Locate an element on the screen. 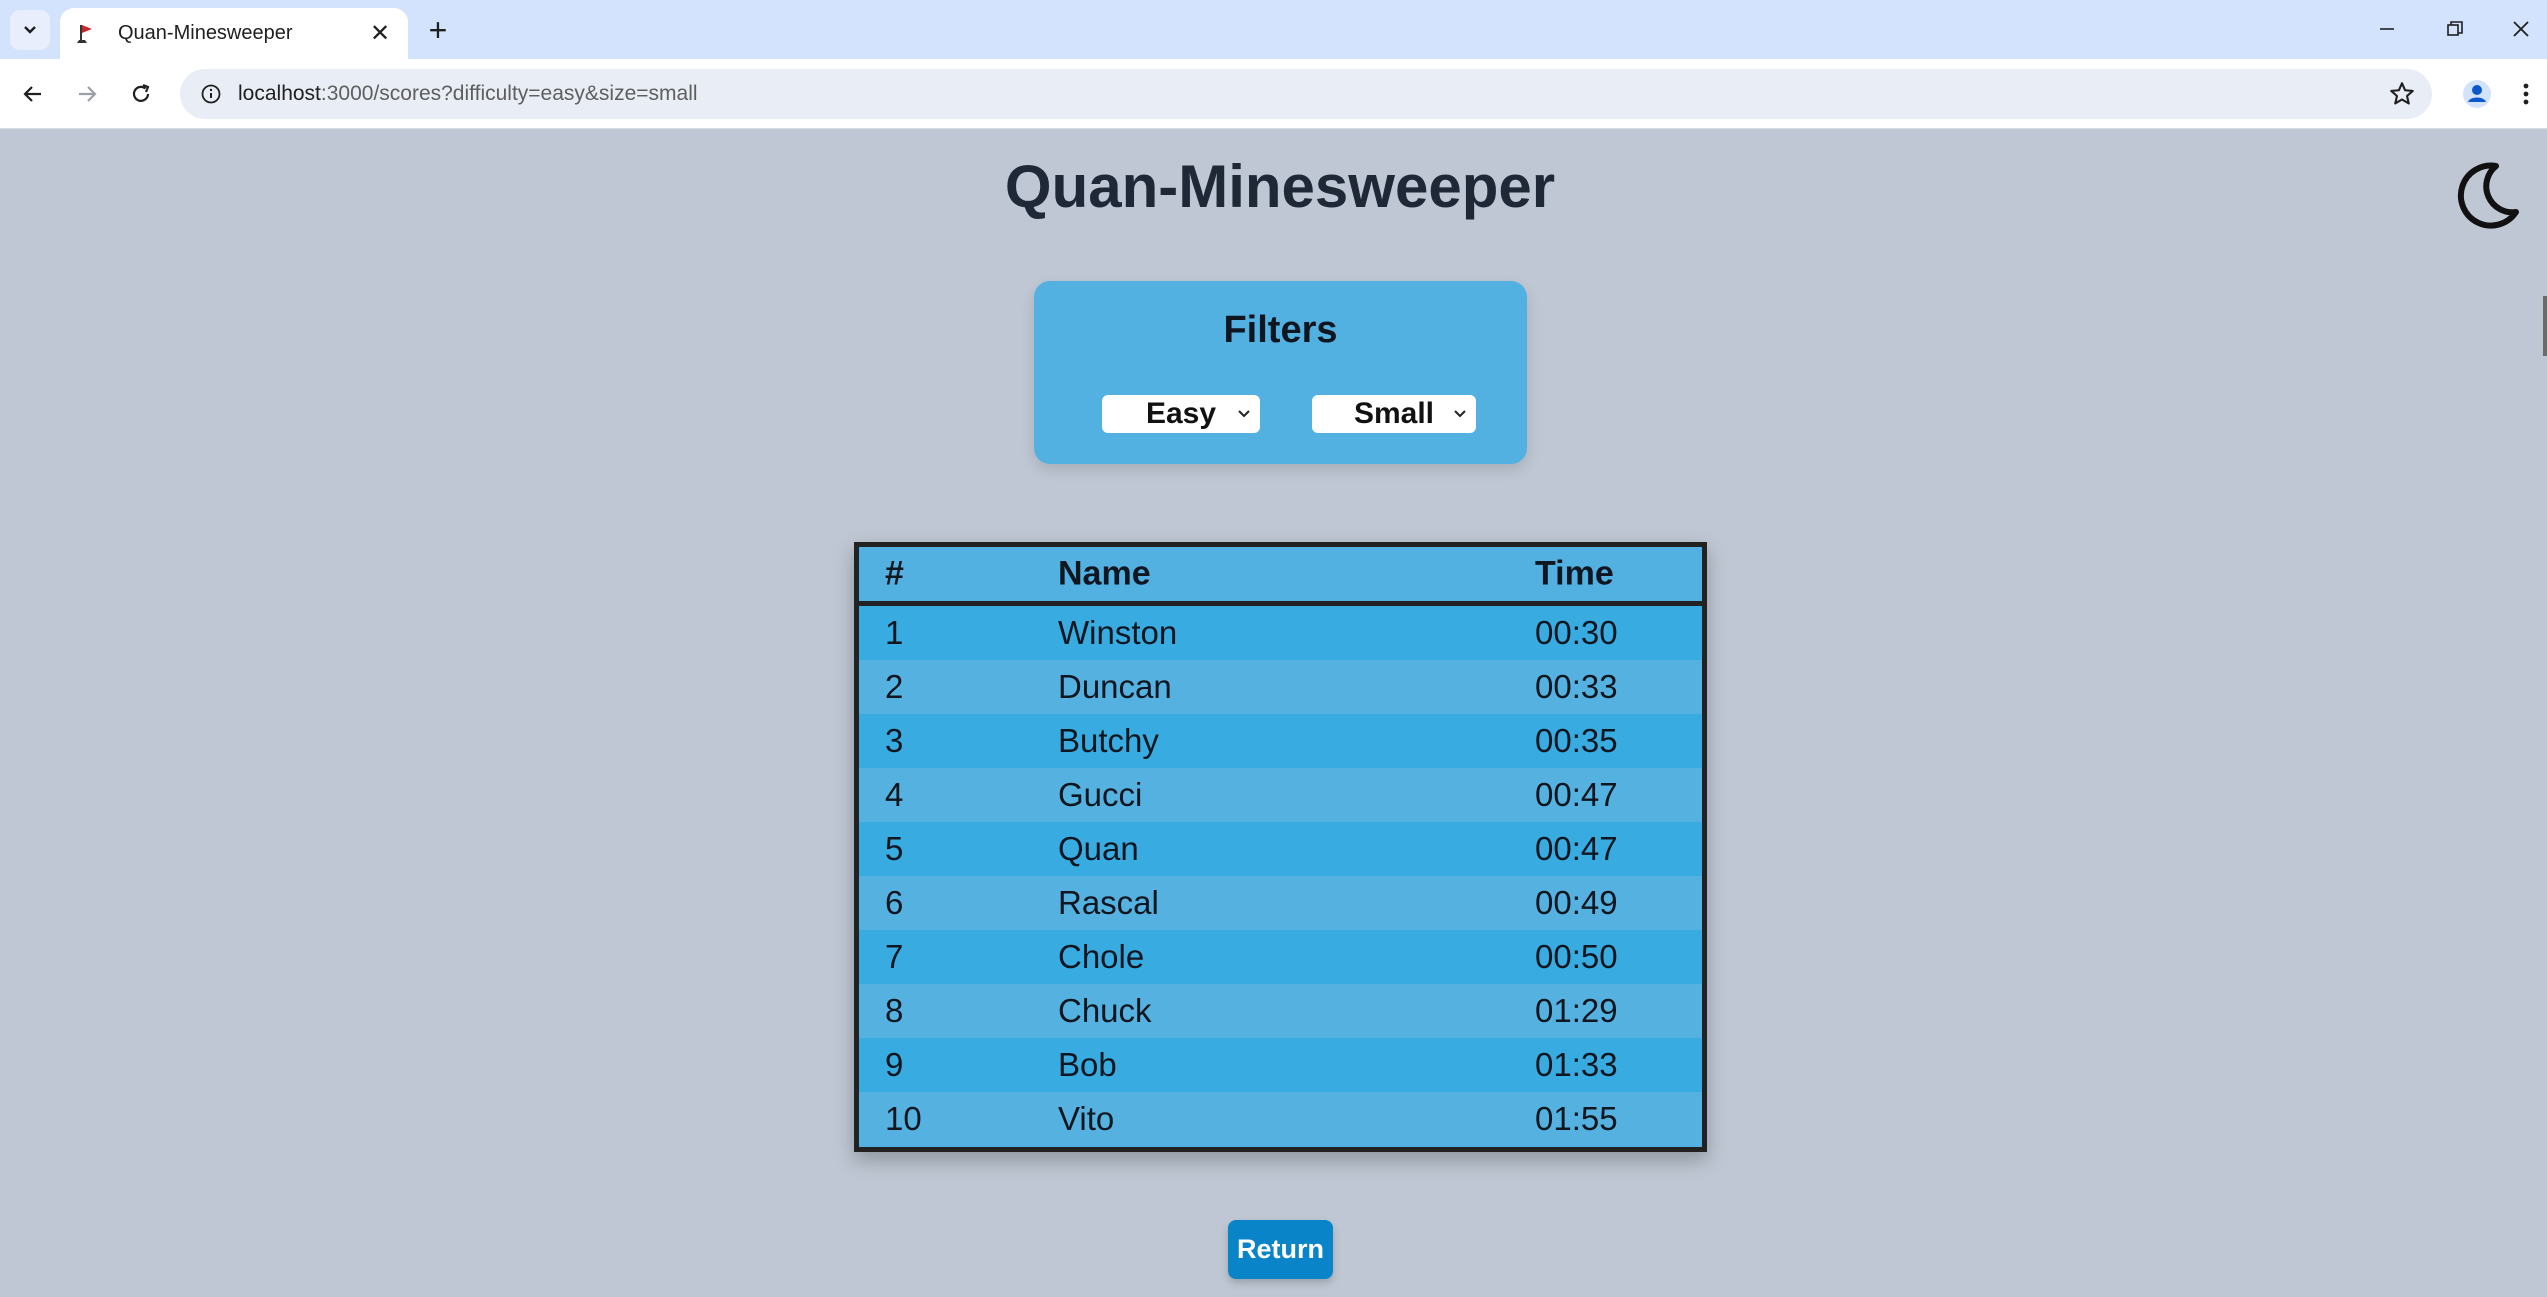  size-select: Small is located at coordinates (1394, 414).